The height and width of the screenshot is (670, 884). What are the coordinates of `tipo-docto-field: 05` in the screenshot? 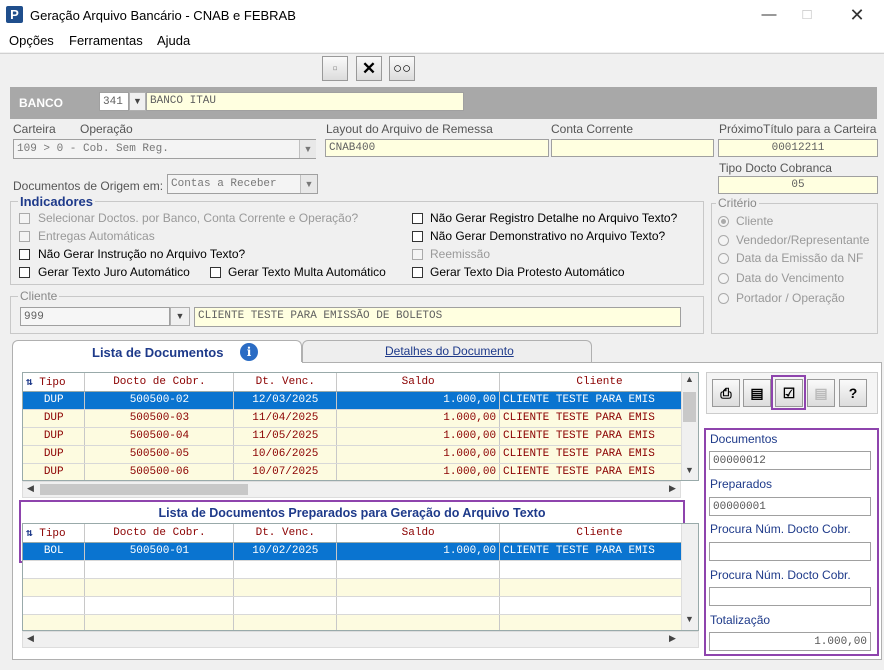 It's located at (798, 185).